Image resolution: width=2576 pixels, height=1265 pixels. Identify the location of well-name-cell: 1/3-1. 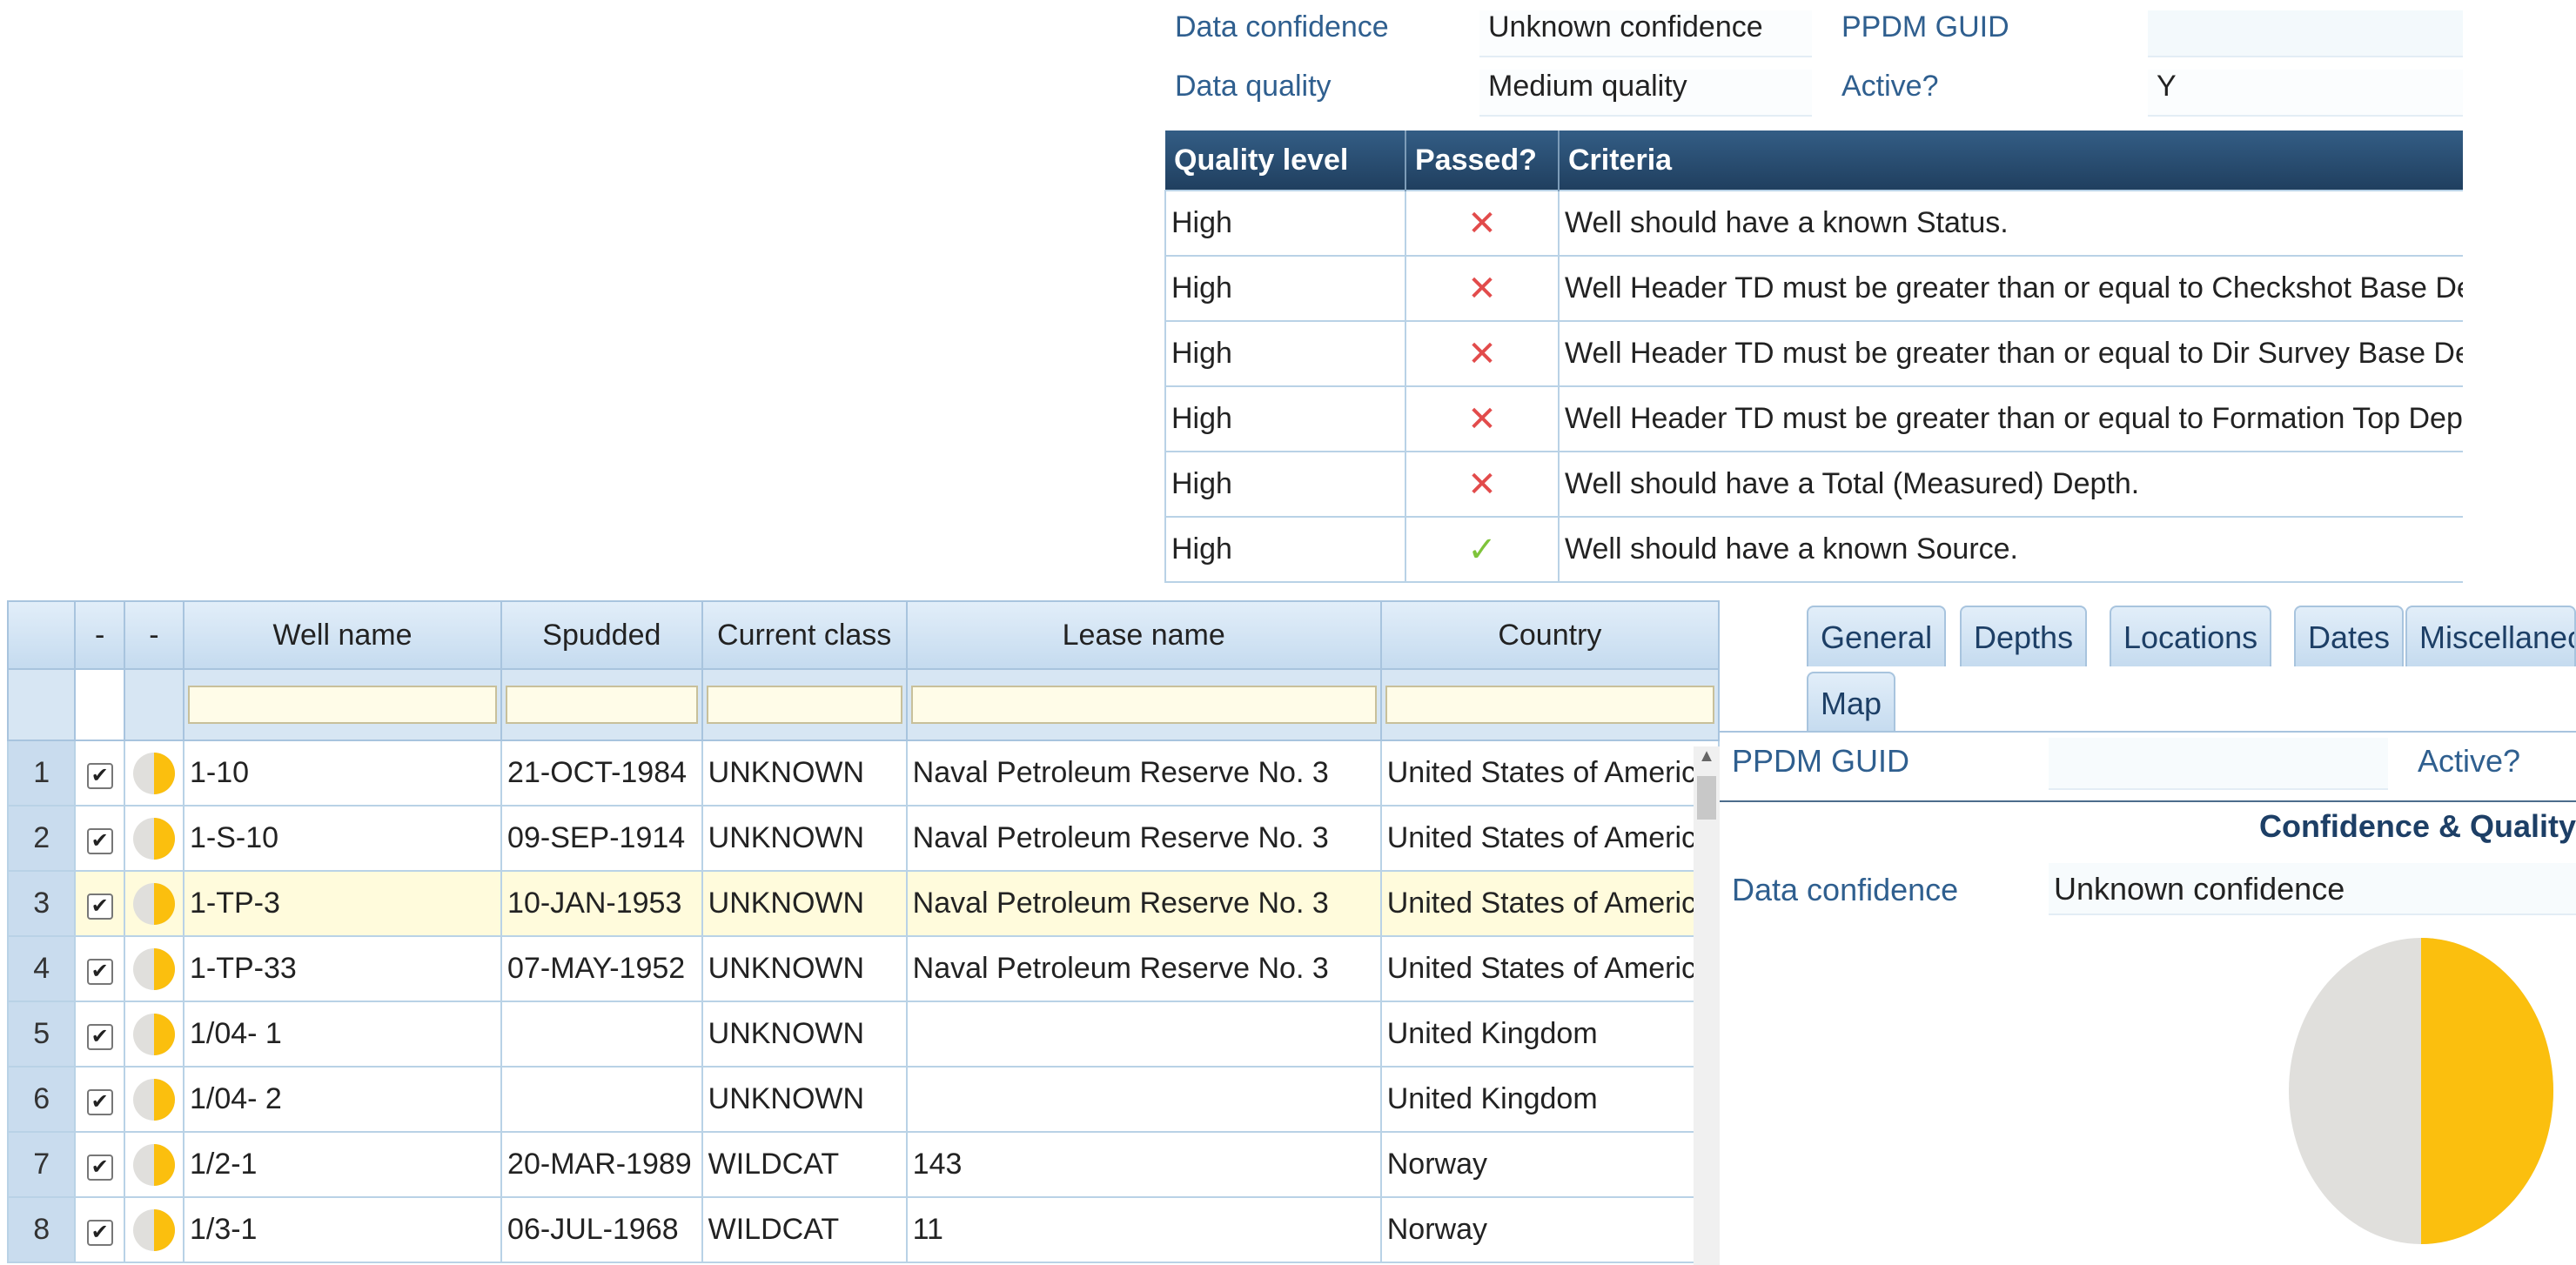
(342, 1229).